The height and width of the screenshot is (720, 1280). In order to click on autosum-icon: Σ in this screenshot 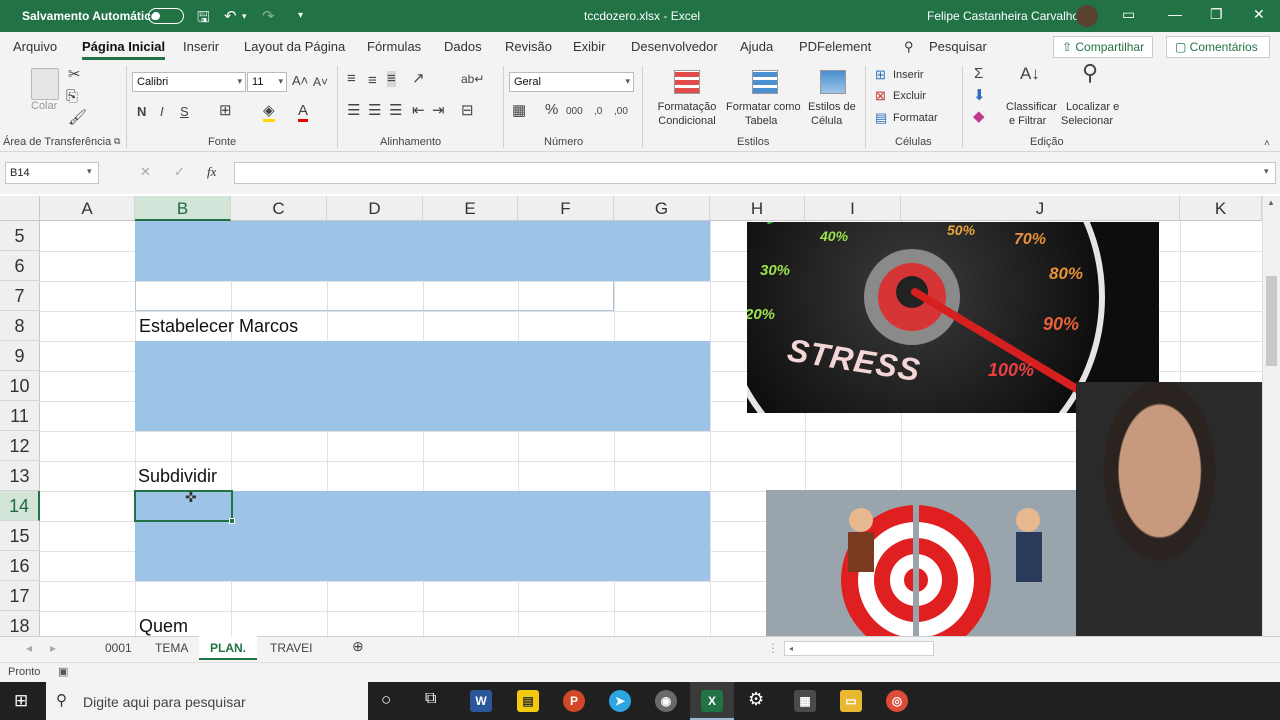, I will do `click(978, 74)`.